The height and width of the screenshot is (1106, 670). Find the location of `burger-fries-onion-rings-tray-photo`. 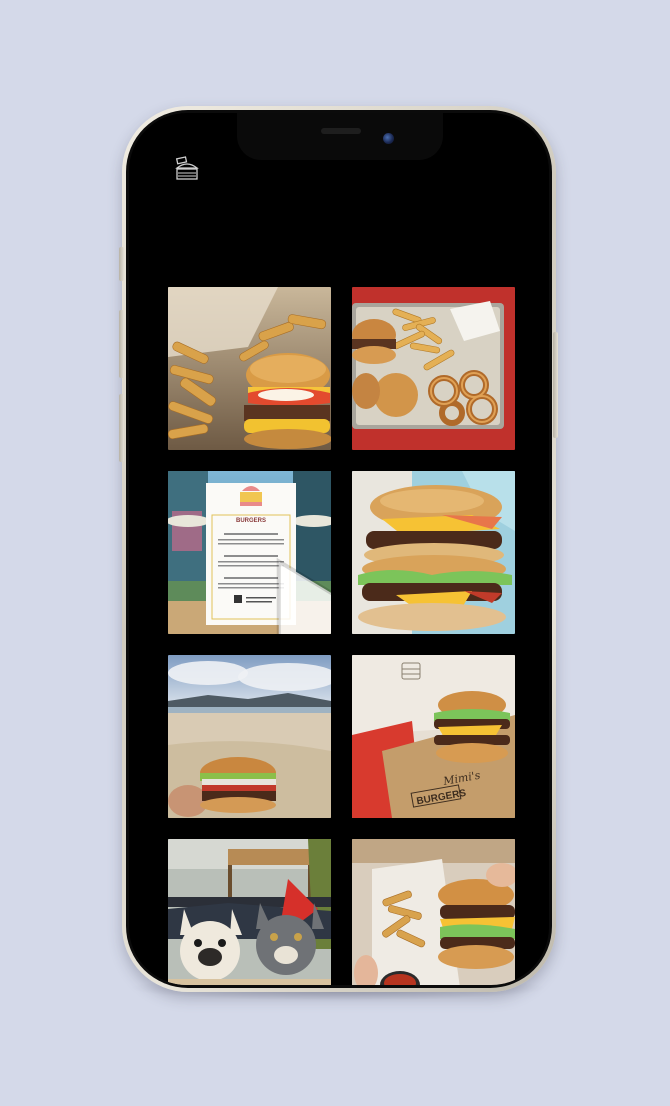

burger-fries-onion-rings-tray-photo is located at coordinates (433, 368).